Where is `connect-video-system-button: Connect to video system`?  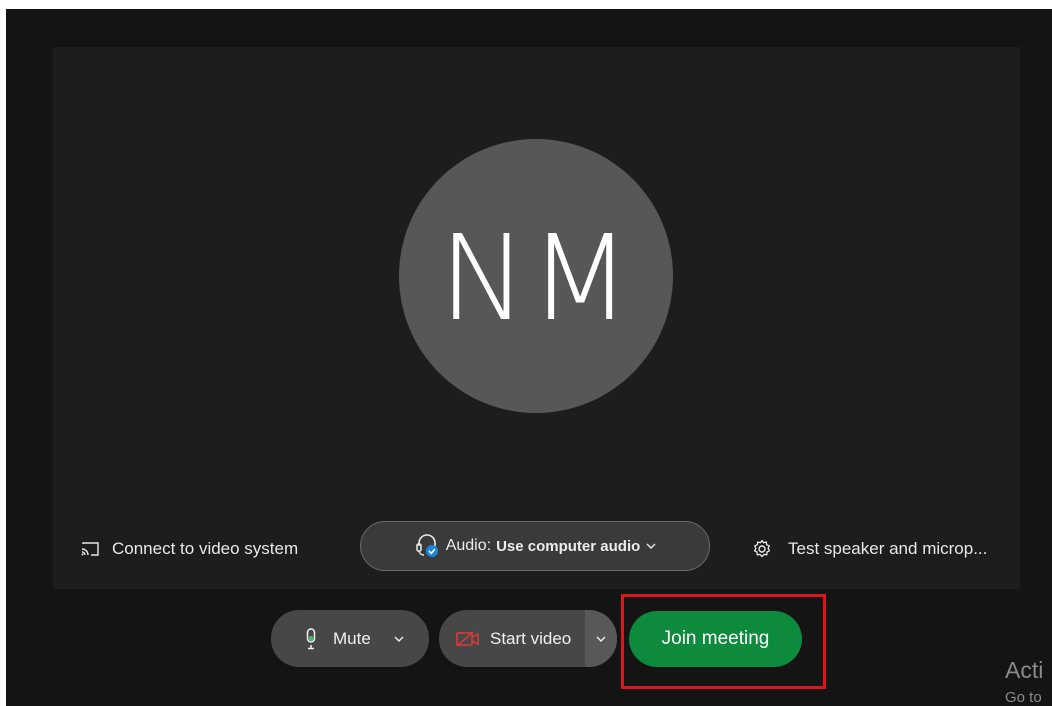 connect-video-system-button: Connect to video system is located at coordinates (189, 549).